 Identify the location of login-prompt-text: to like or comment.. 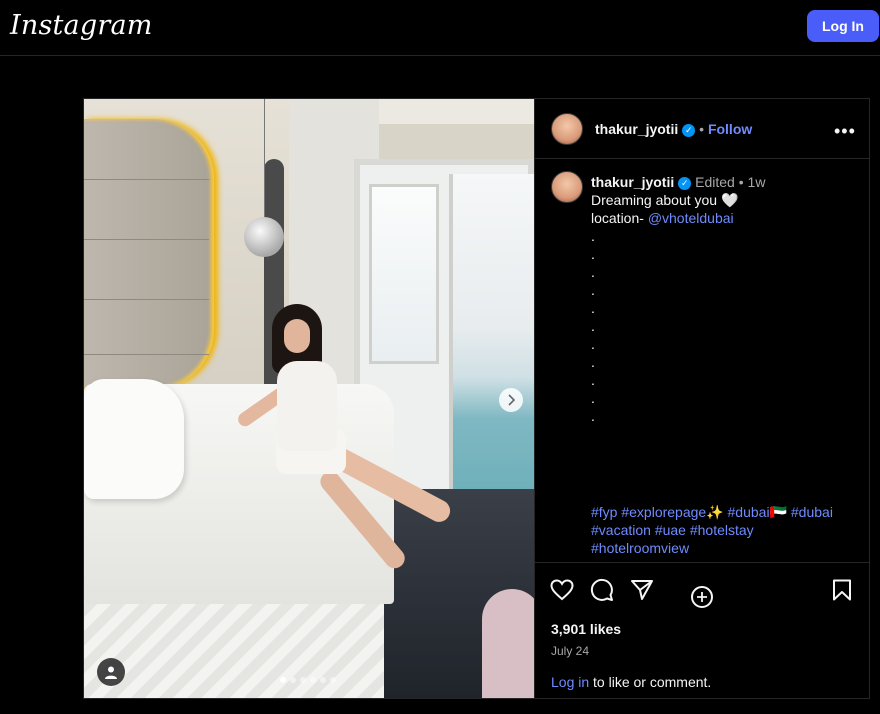
(650, 682).